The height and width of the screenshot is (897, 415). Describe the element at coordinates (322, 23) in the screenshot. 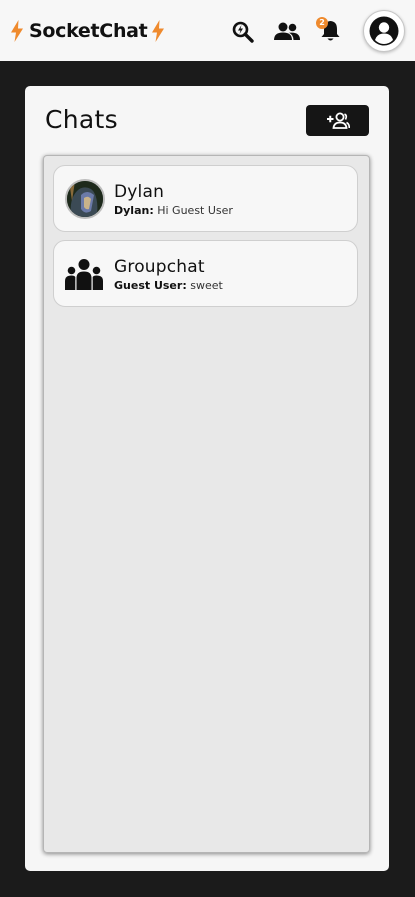

I see `notification-badge: 2` at that location.